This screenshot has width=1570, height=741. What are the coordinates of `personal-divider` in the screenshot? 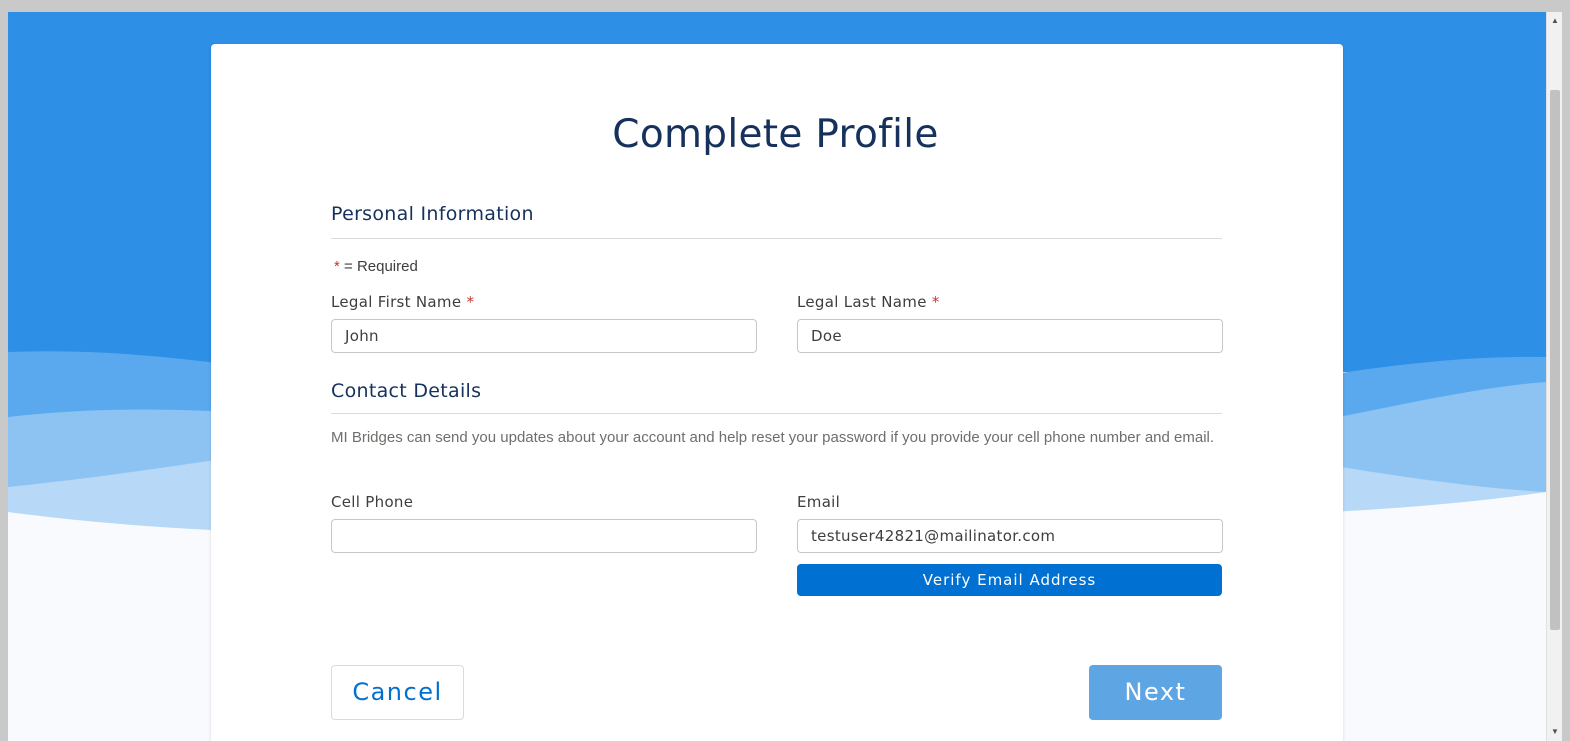 It's located at (776, 238).